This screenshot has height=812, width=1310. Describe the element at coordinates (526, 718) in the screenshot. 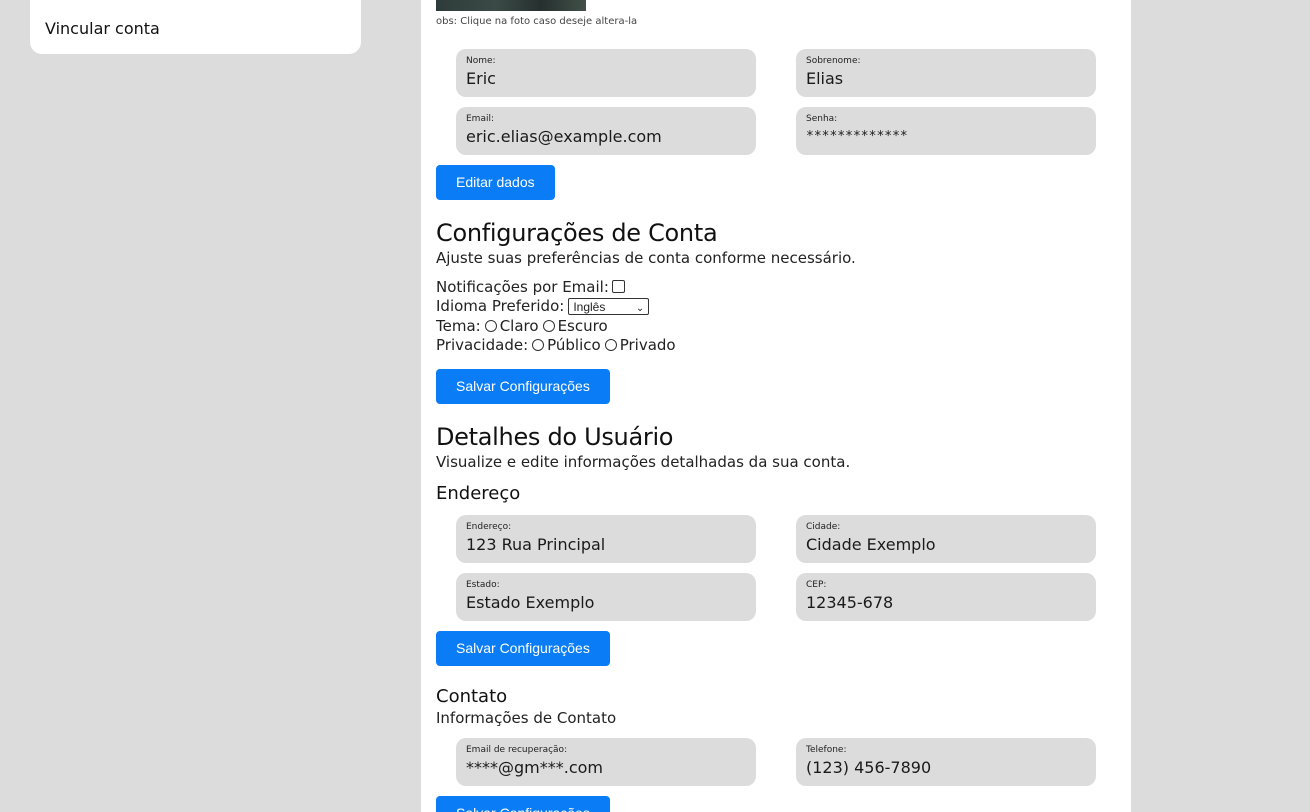

I see `contact-subtitle: Informações de Contato` at that location.